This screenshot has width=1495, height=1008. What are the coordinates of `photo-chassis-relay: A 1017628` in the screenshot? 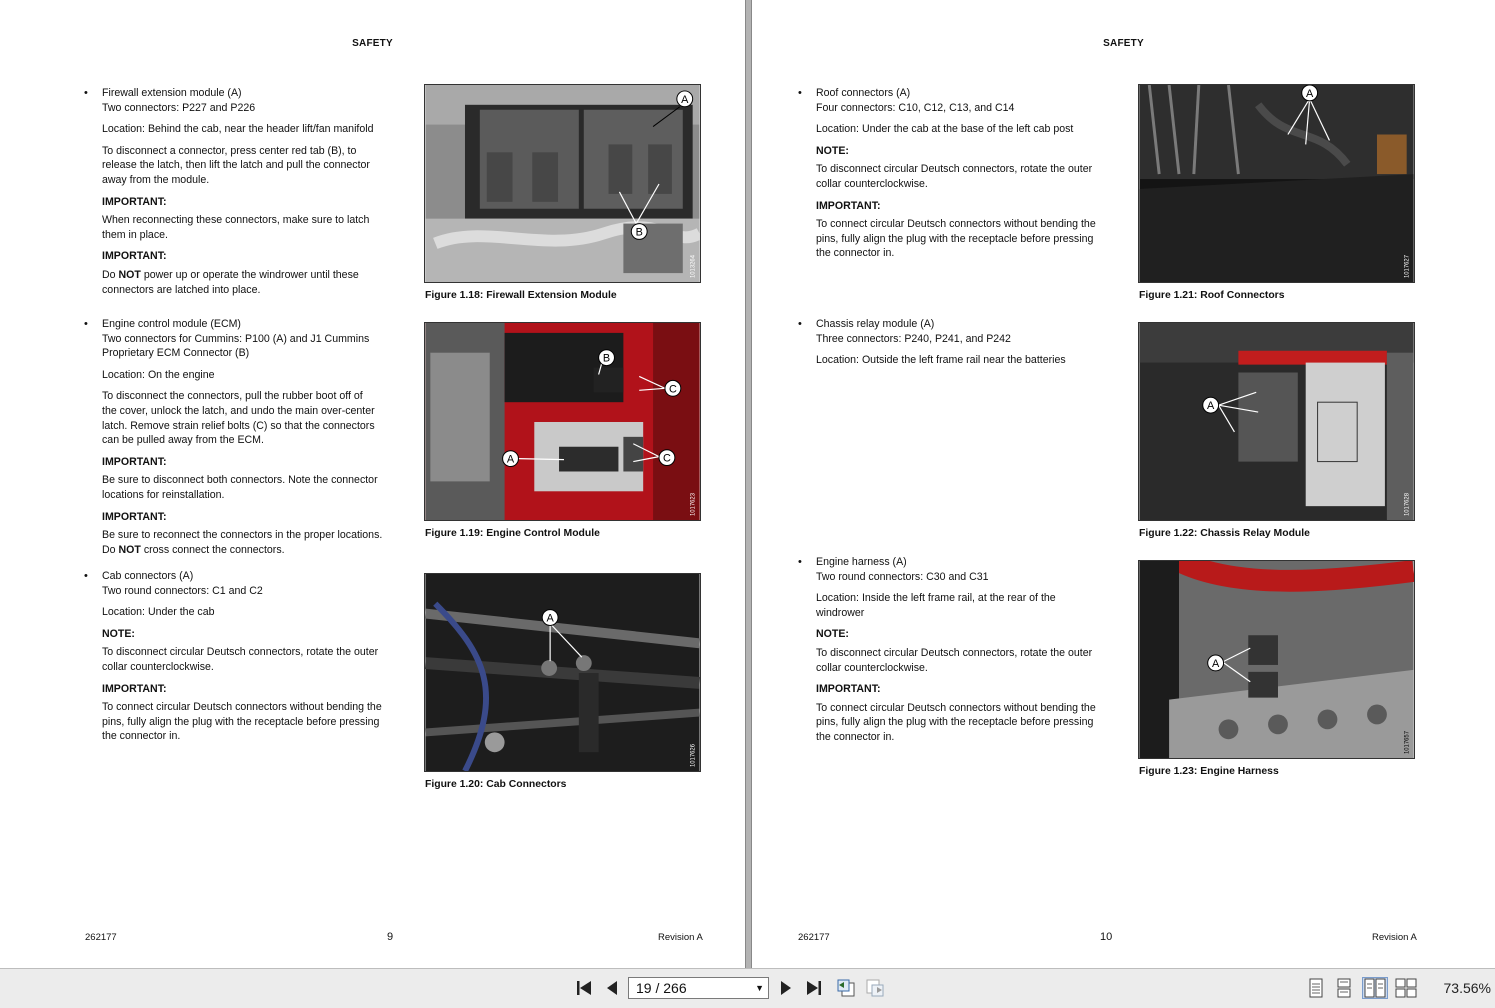 It's located at (1276, 421).